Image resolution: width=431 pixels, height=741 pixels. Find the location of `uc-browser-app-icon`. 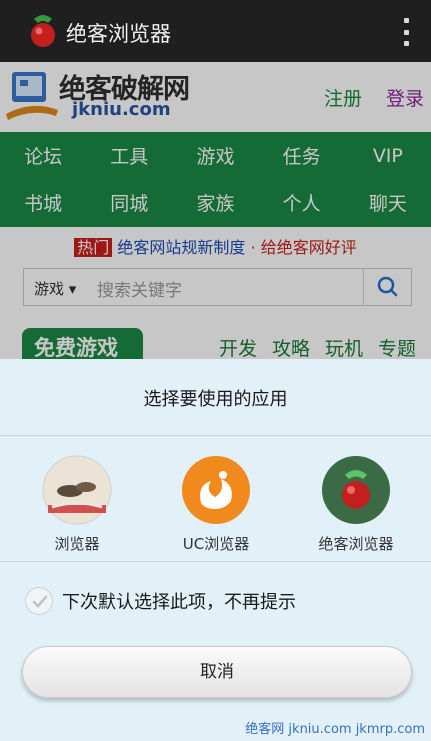

uc-browser-app-icon is located at coordinates (216, 490).